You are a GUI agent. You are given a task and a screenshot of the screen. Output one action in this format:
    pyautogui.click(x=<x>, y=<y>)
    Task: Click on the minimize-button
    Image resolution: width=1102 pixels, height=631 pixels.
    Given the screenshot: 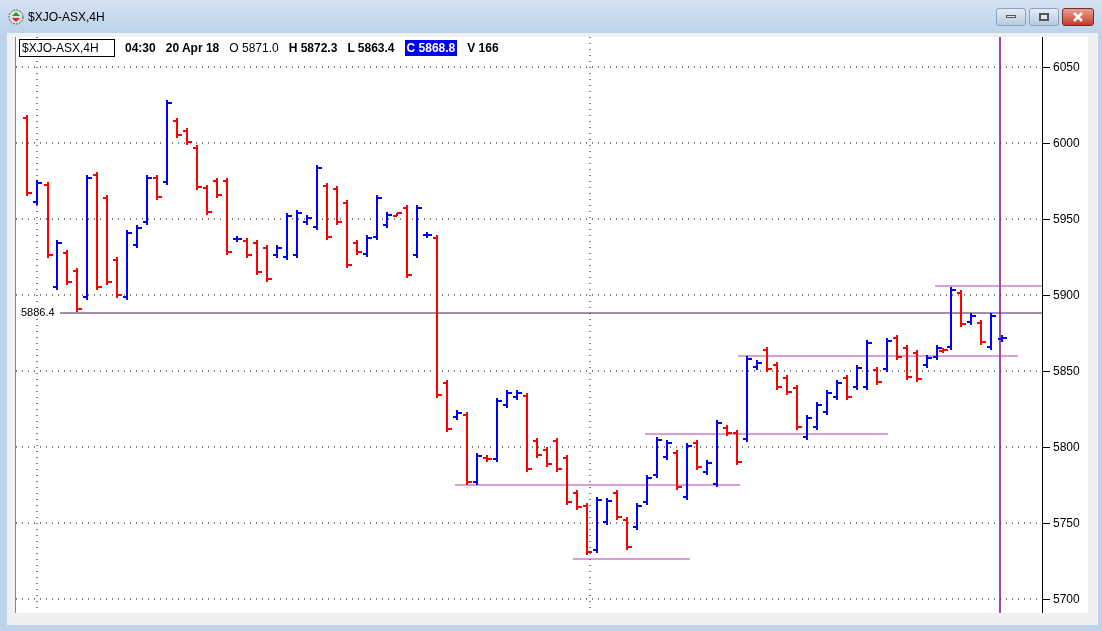 What is the action you would take?
    pyautogui.click(x=1011, y=16)
    